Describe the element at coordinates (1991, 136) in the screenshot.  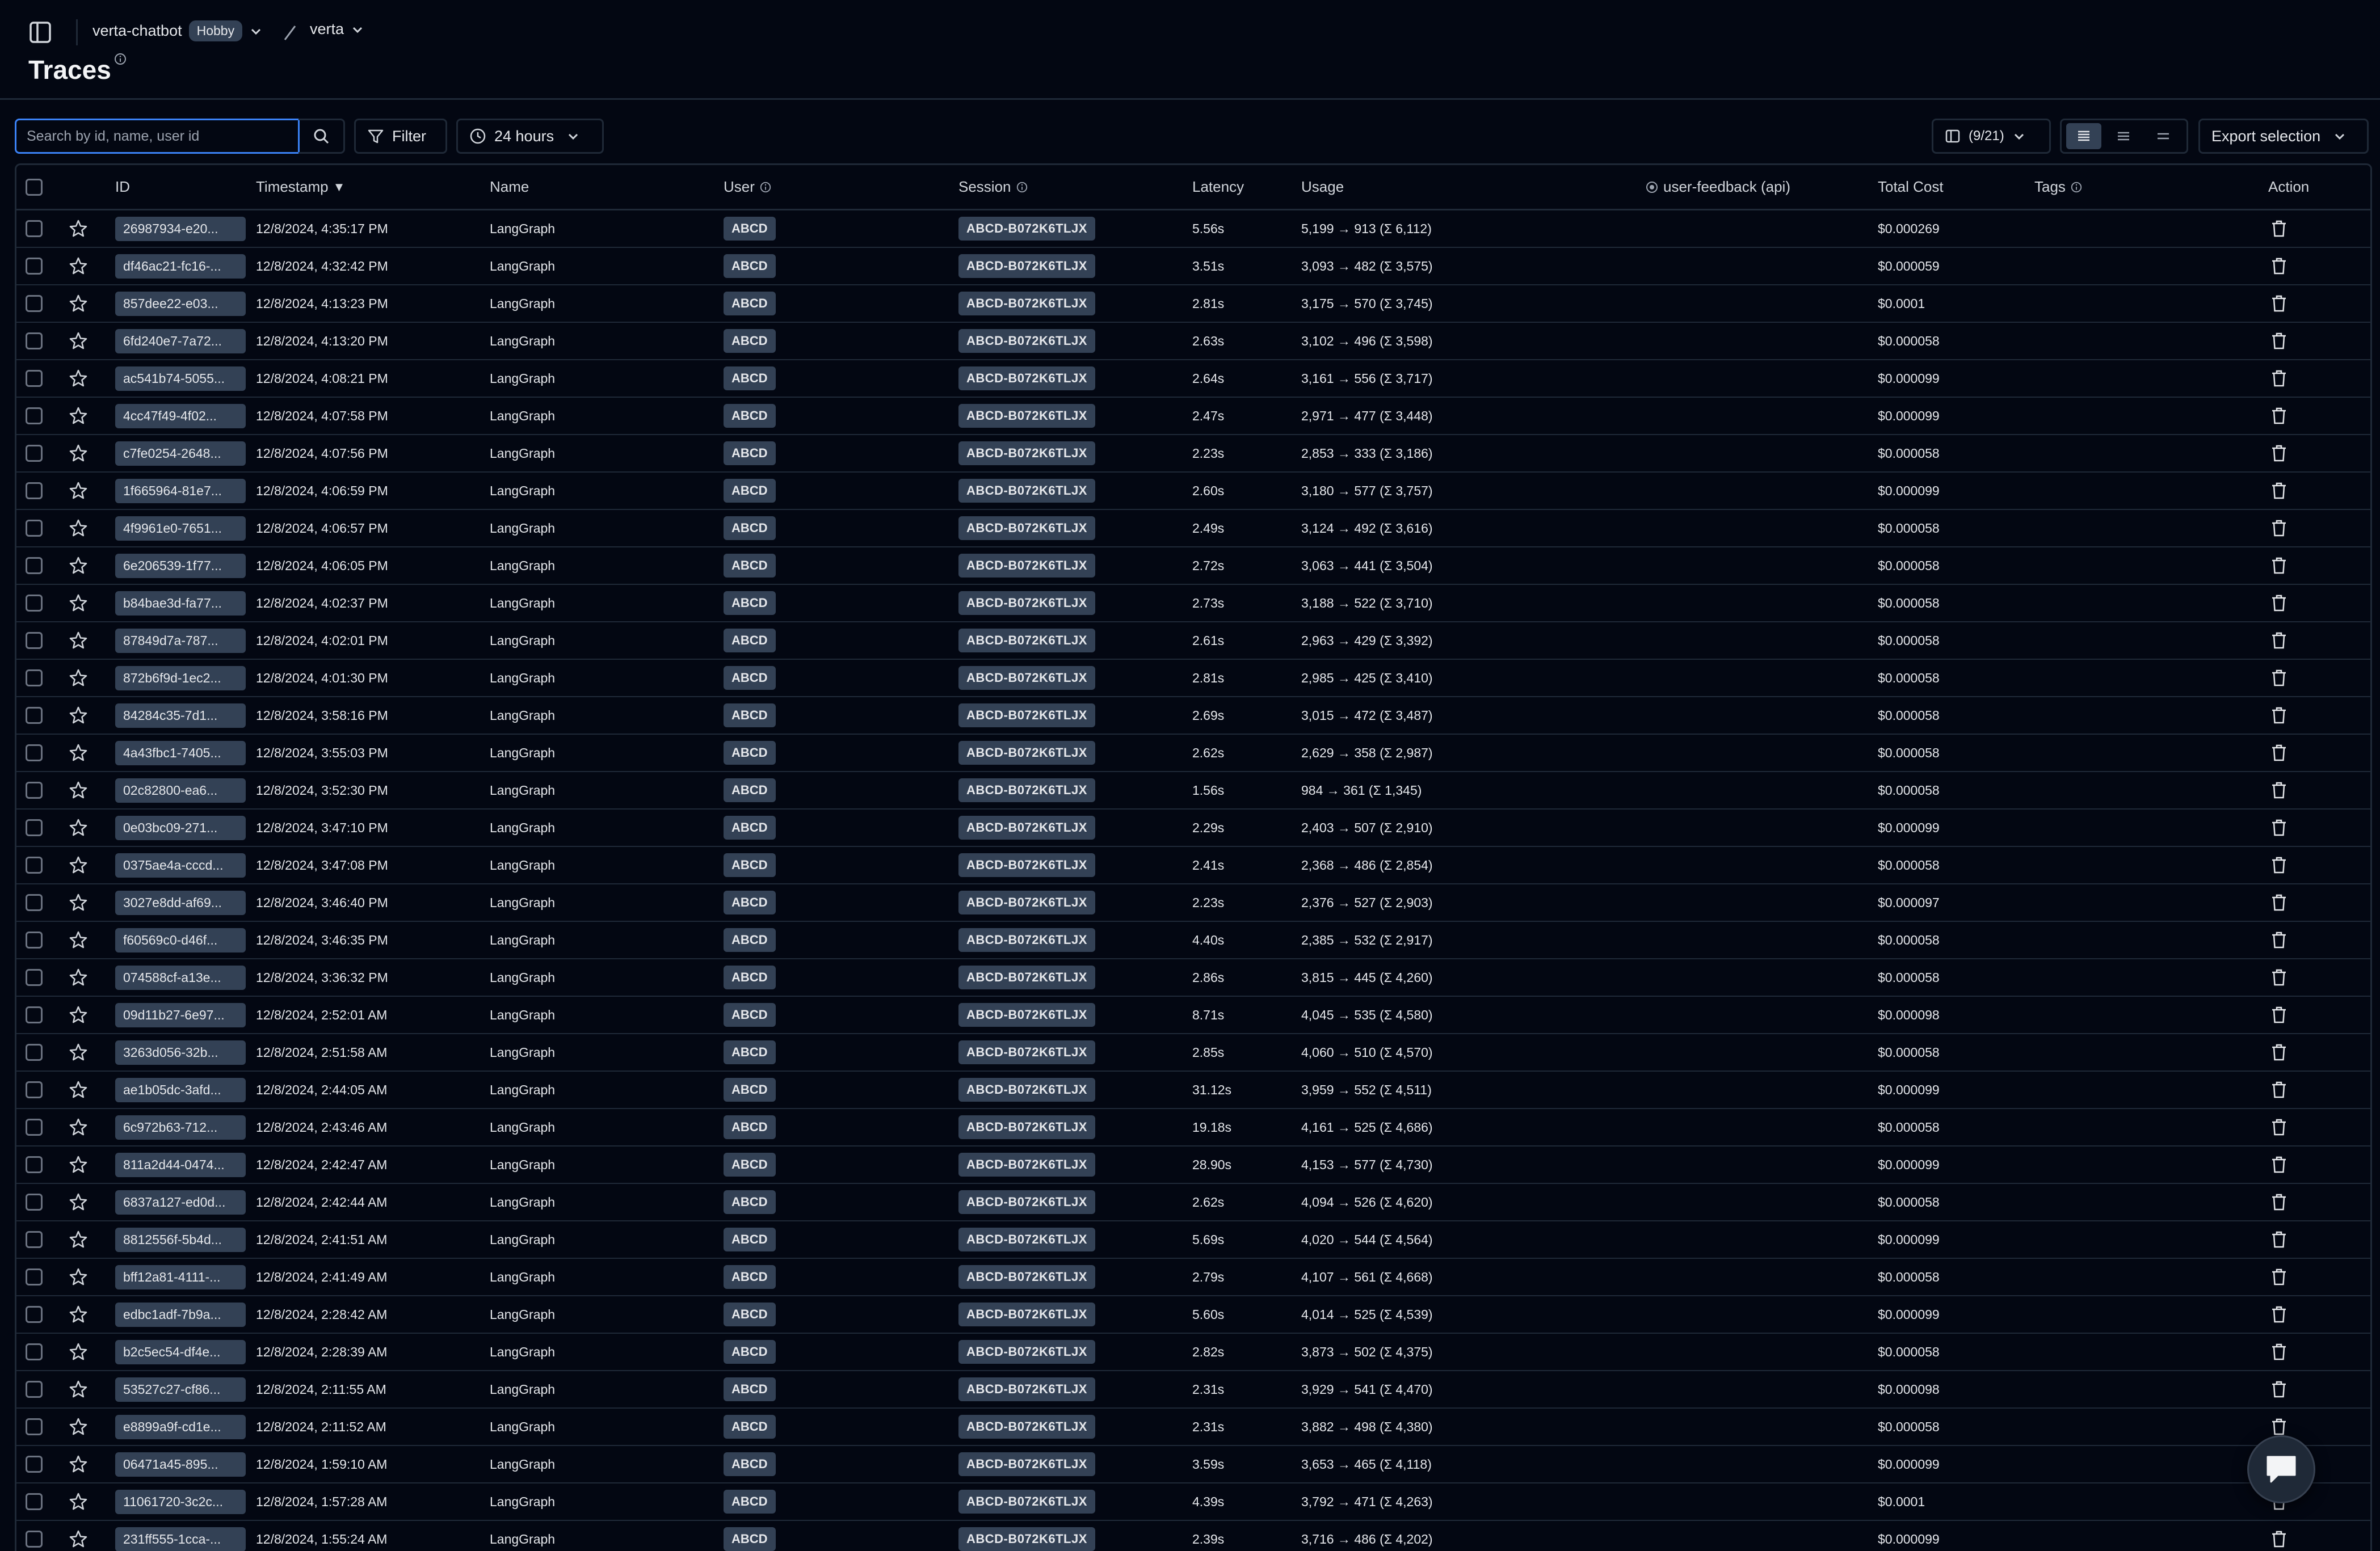
I see `column-visibility-button: (9/21)` at that location.